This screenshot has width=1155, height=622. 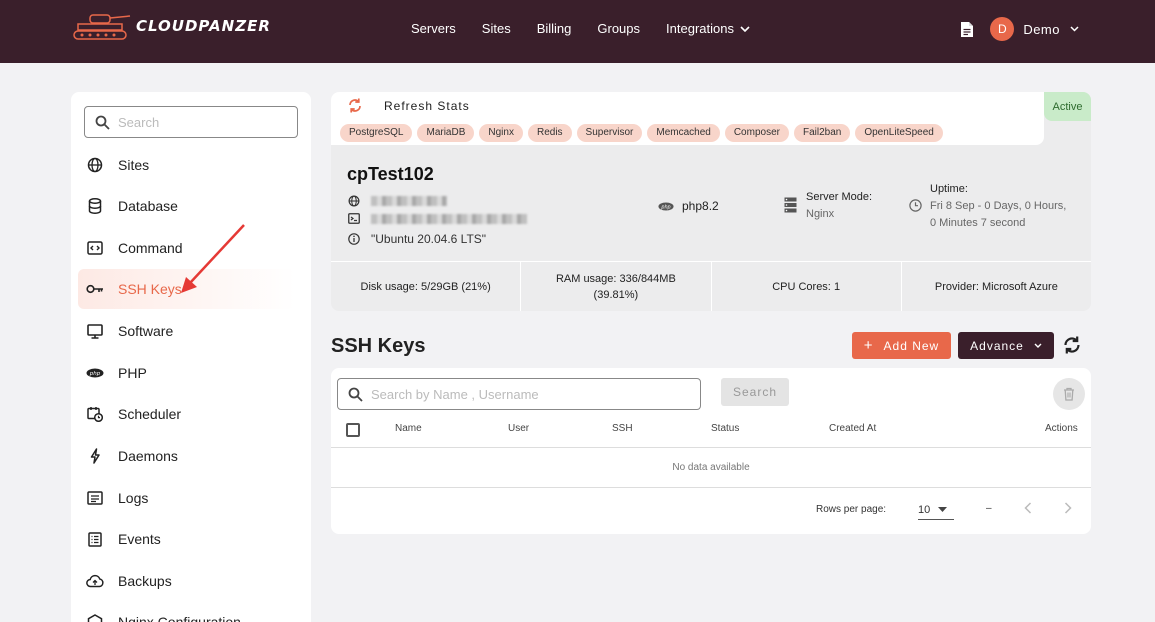 I want to click on nav-sites: Sites, so click(x=496, y=28).